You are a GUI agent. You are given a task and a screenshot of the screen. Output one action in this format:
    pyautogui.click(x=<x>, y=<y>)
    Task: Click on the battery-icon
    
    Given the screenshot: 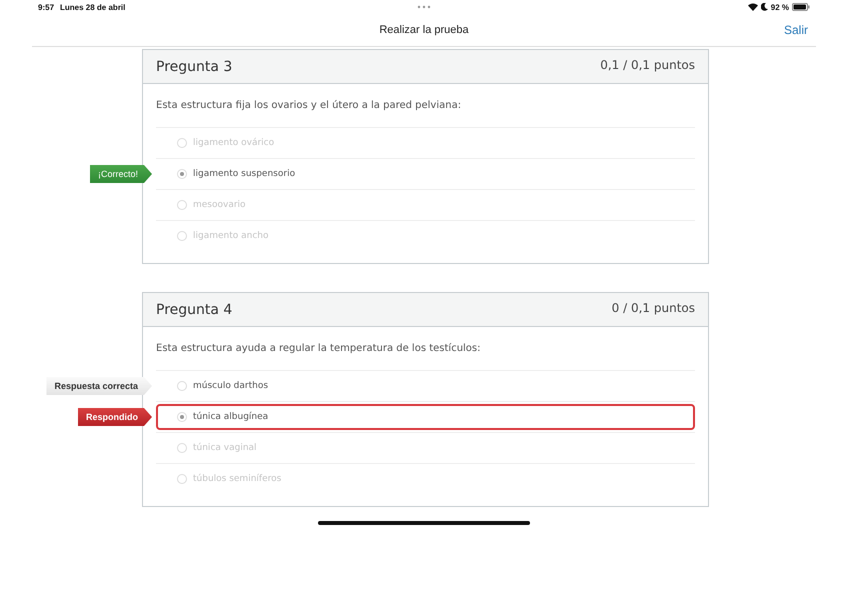 What is the action you would take?
    pyautogui.click(x=801, y=7)
    